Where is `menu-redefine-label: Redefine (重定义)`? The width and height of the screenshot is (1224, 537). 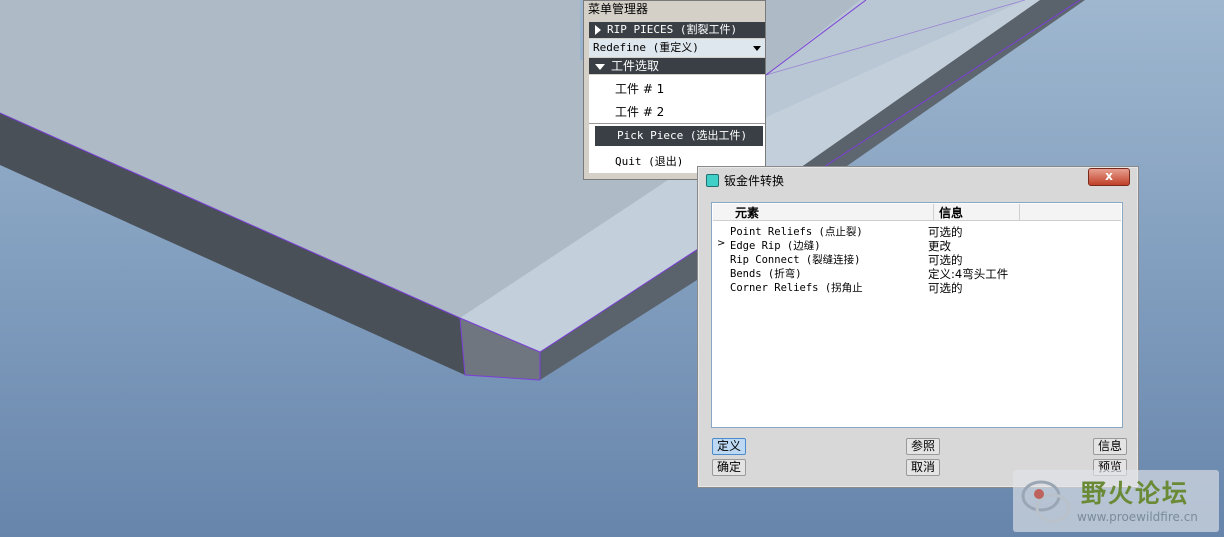
menu-redefine-label: Redefine (重定义) is located at coordinates (646, 47).